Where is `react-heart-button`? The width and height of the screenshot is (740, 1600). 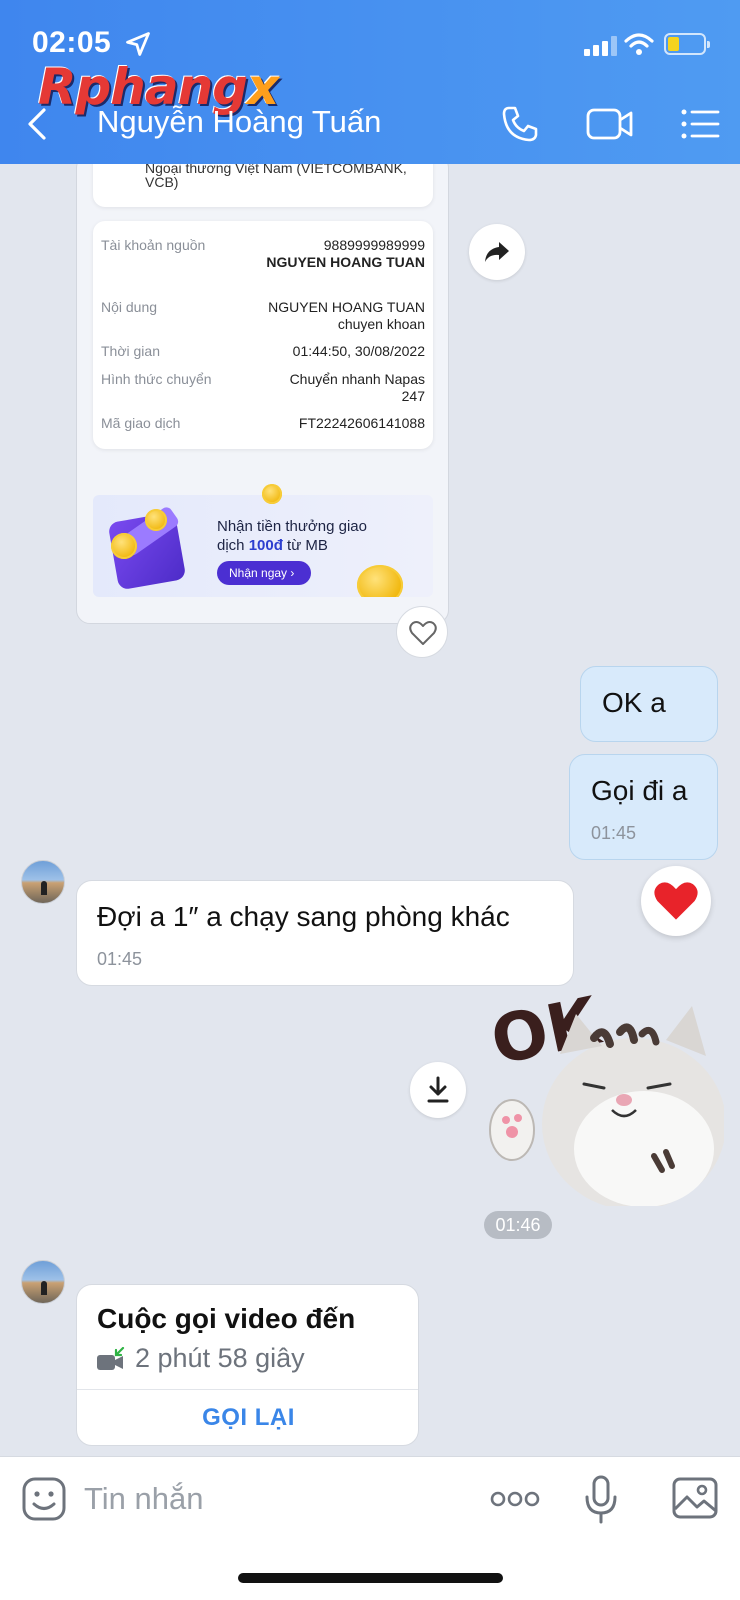
react-heart-button is located at coordinates (422, 632).